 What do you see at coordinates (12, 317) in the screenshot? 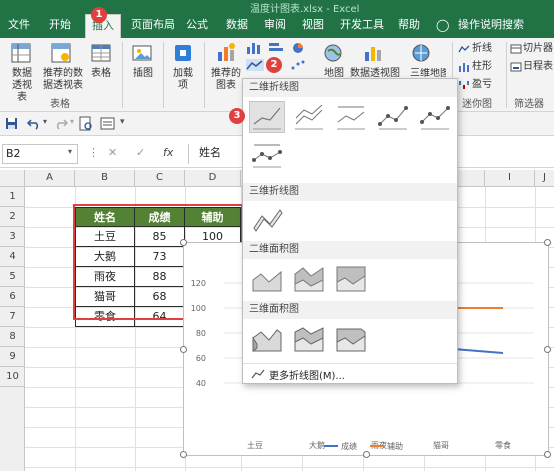
I see `row-header: 7` at bounding box center [12, 317].